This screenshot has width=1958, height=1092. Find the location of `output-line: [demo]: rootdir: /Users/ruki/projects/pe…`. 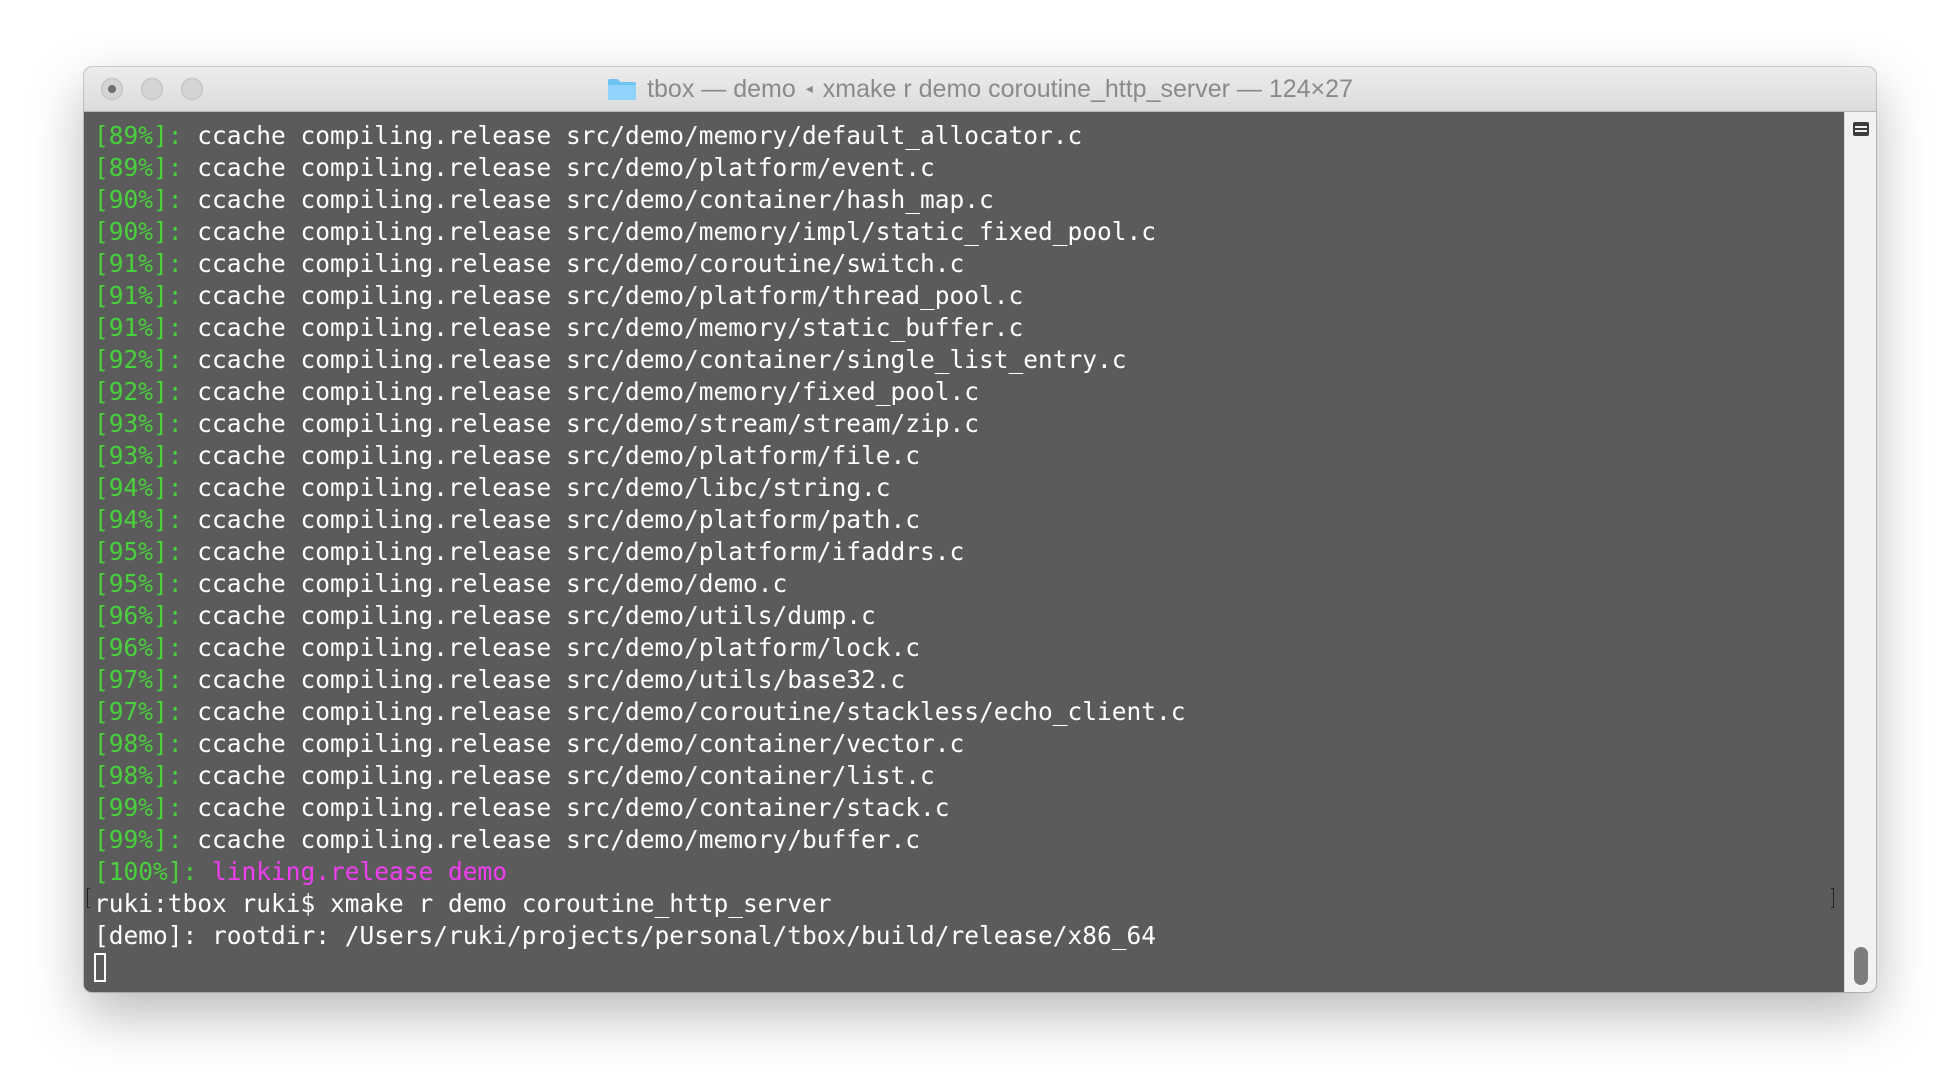

output-line: [demo]: rootdir: /Users/ruki/projects/pe… is located at coordinates (969, 936).